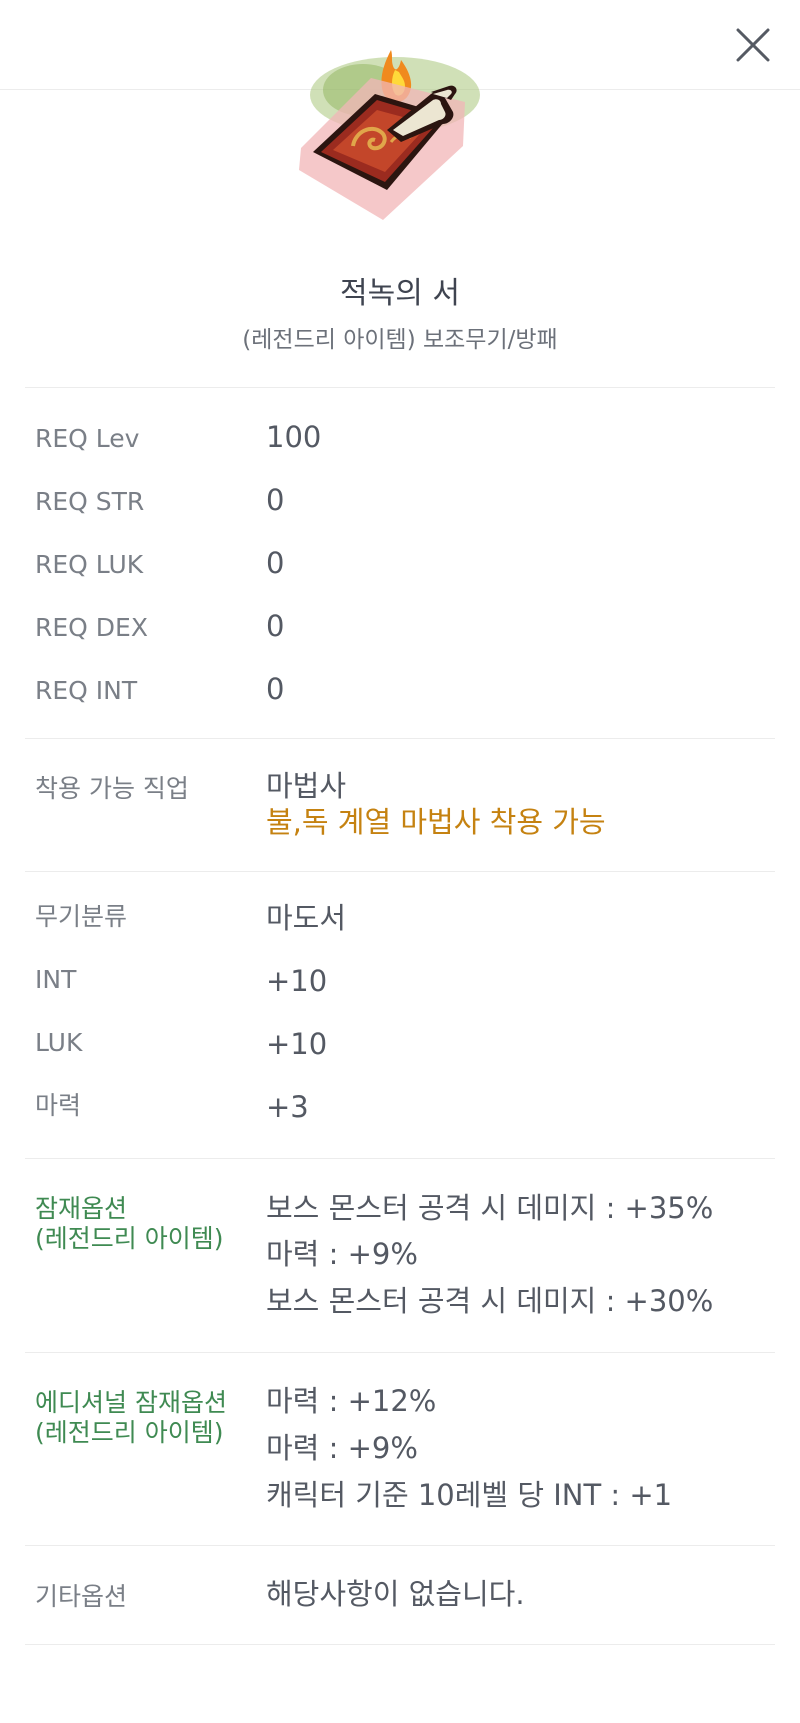 This screenshot has height=1723, width=800. What do you see at coordinates (287, 1107) in the screenshot?
I see `stat-magic-value: +3` at bounding box center [287, 1107].